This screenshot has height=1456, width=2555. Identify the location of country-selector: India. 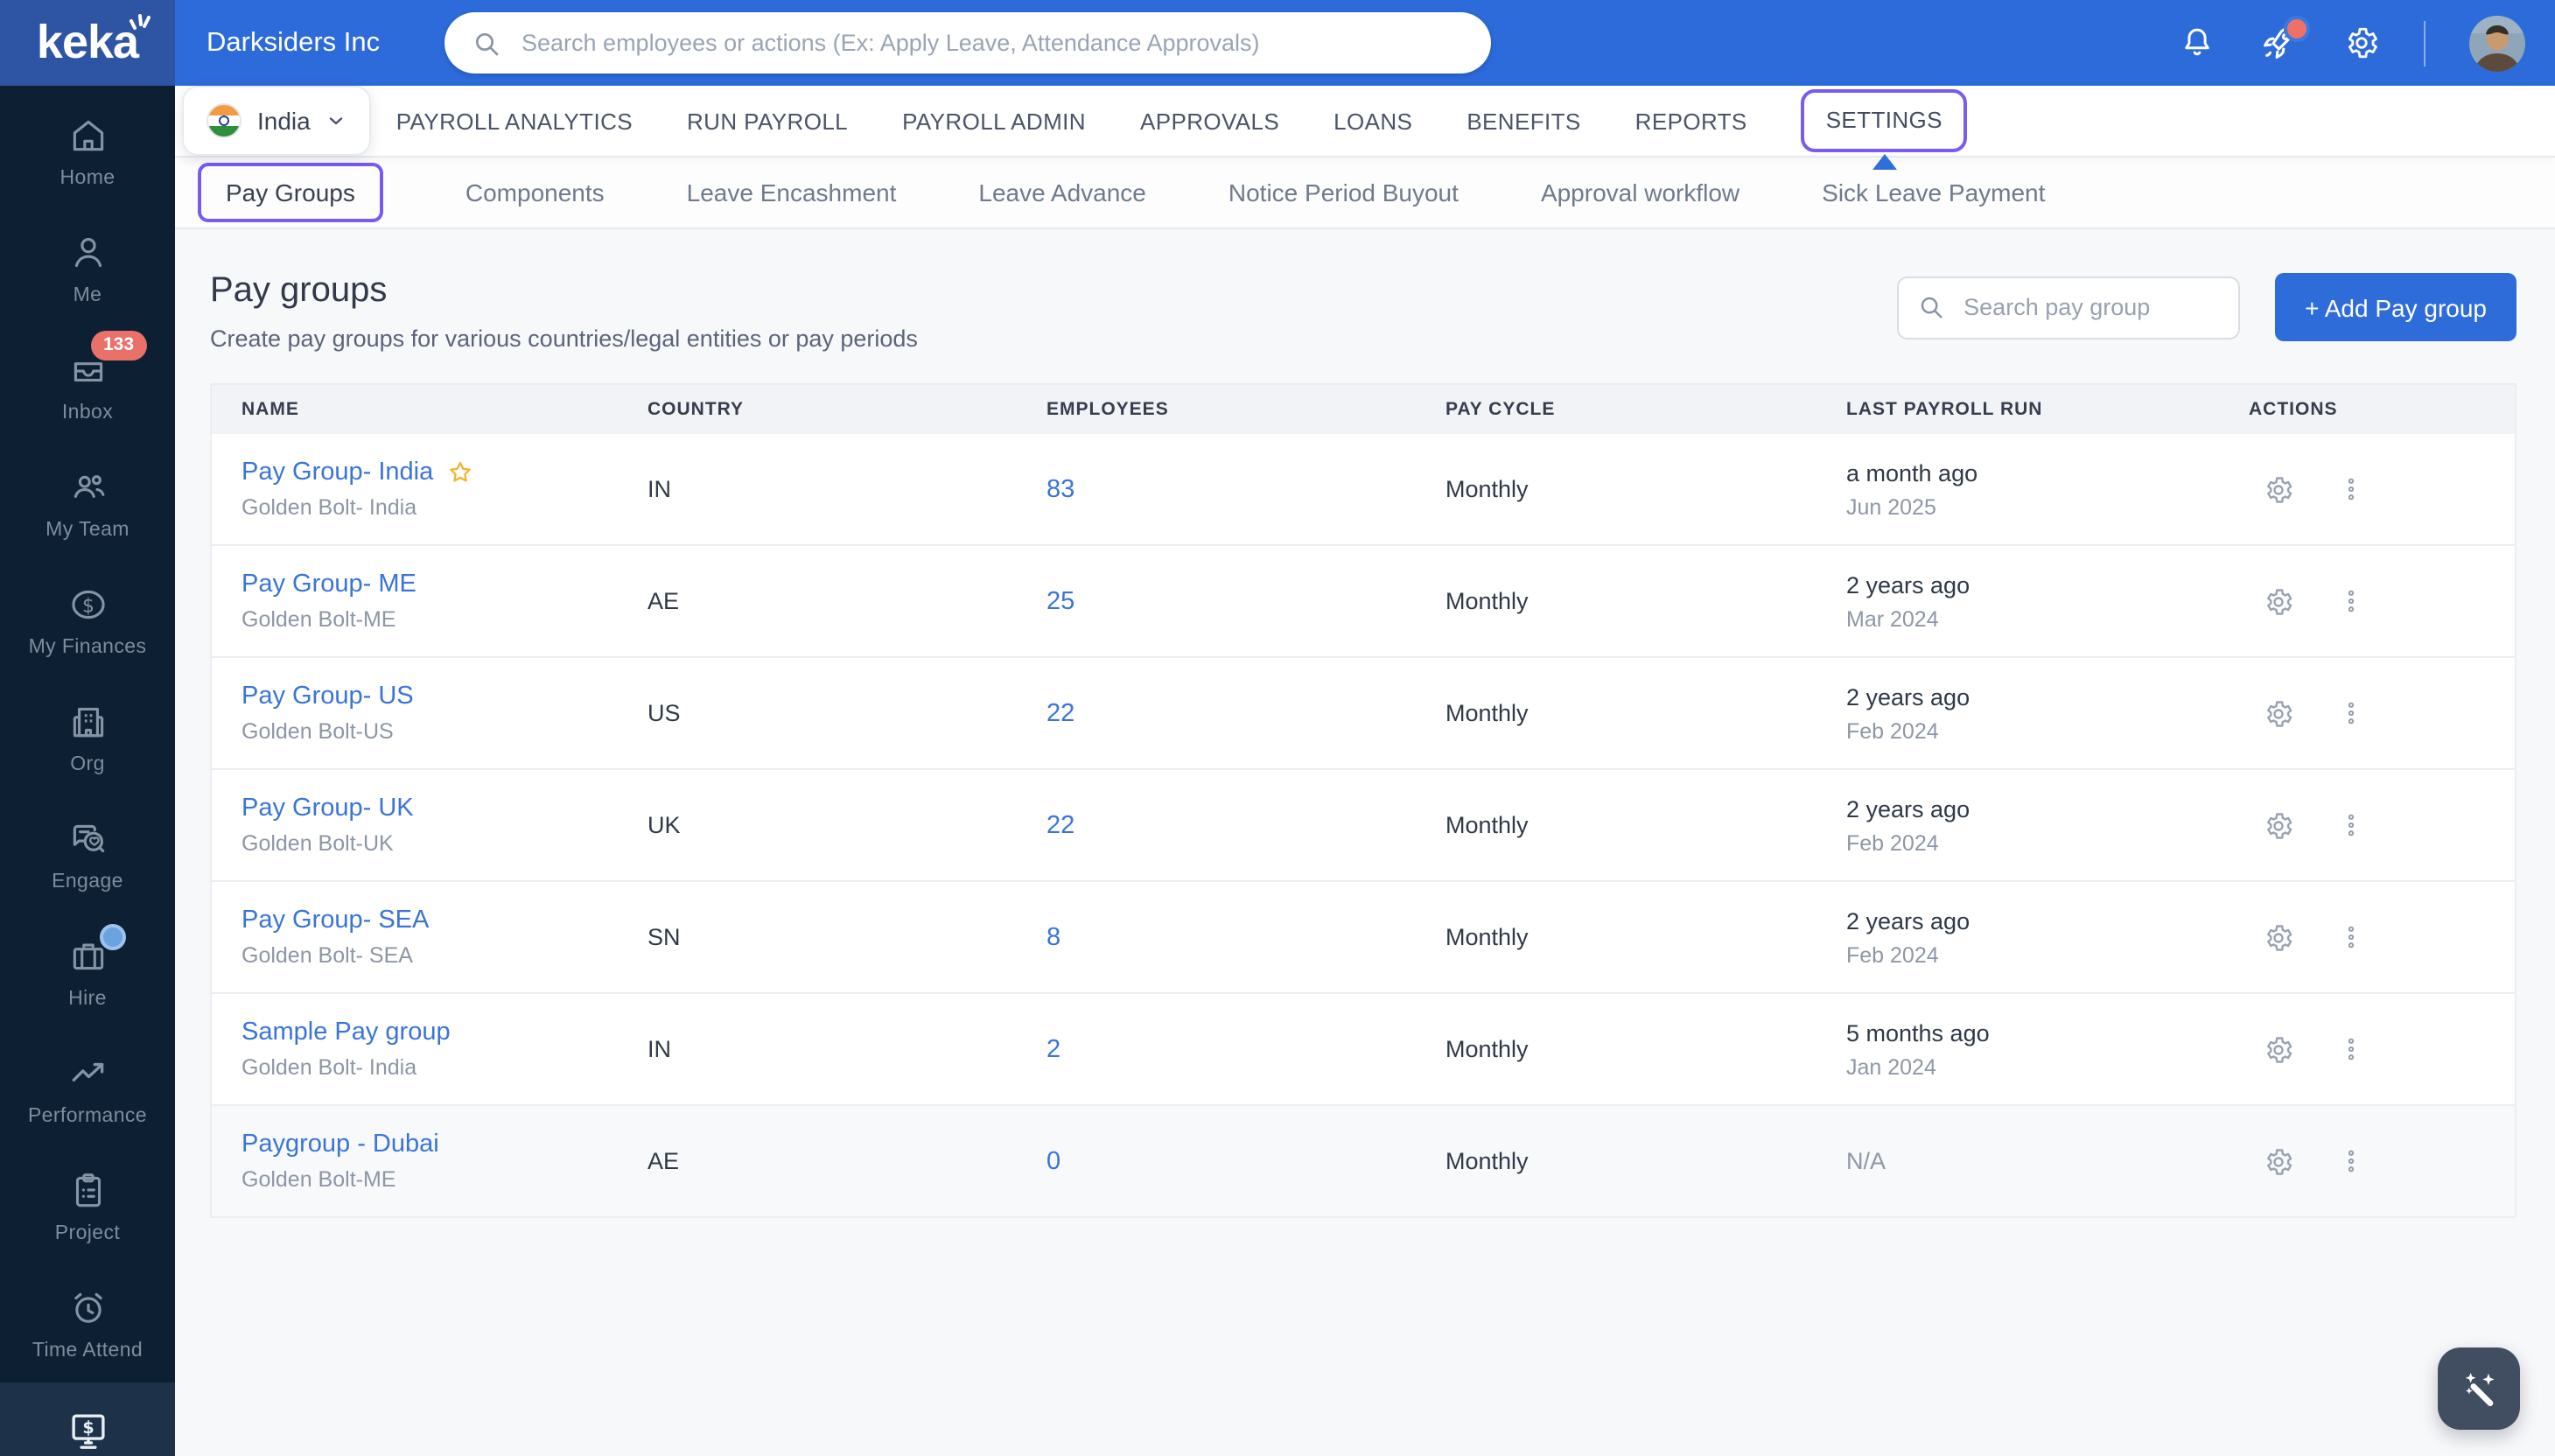
(277, 121).